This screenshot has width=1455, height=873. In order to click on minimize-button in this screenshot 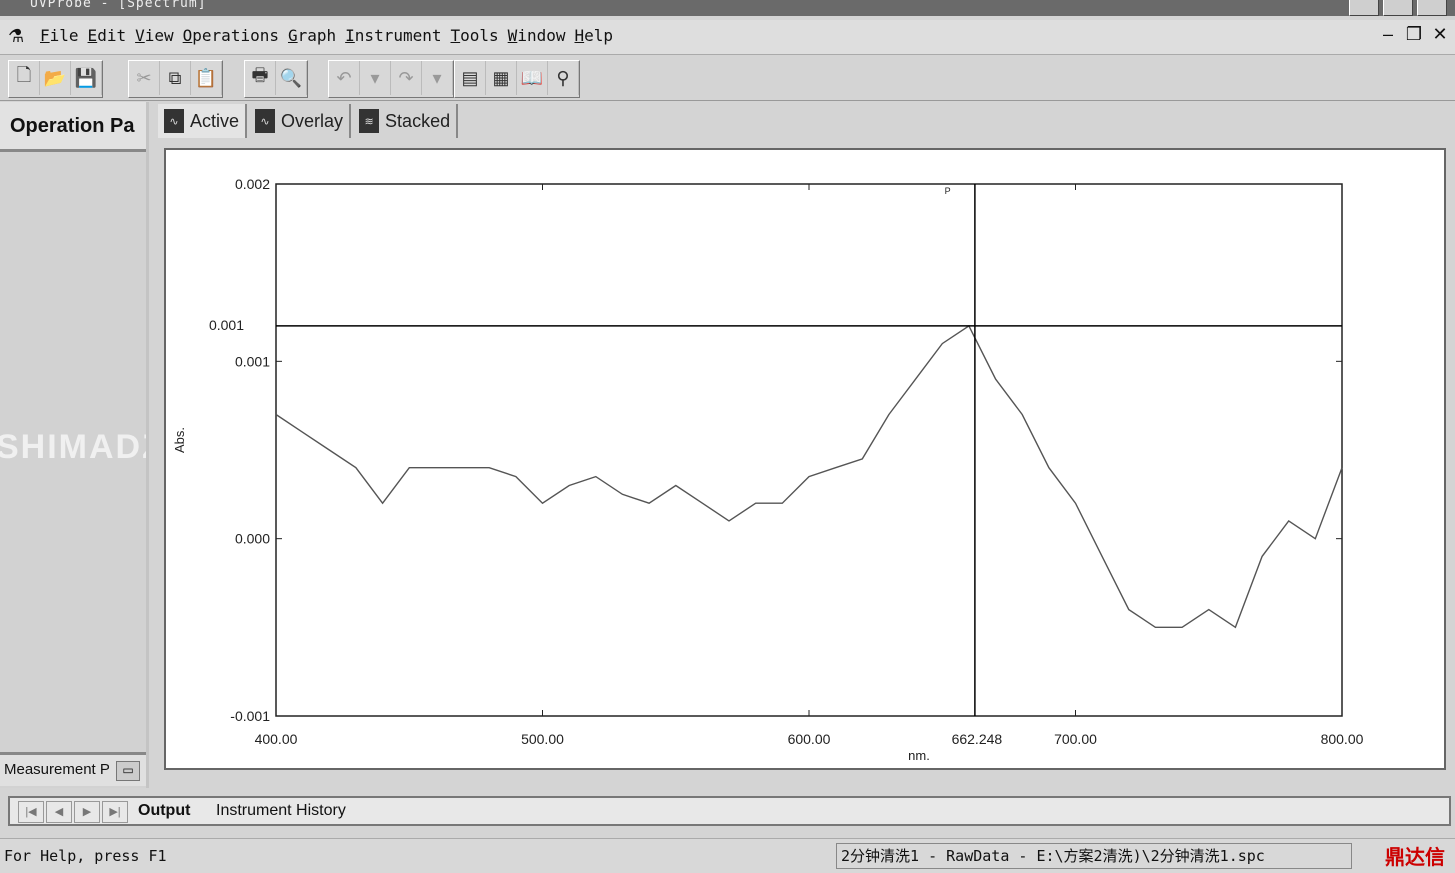, I will do `click(1364, 8)`.